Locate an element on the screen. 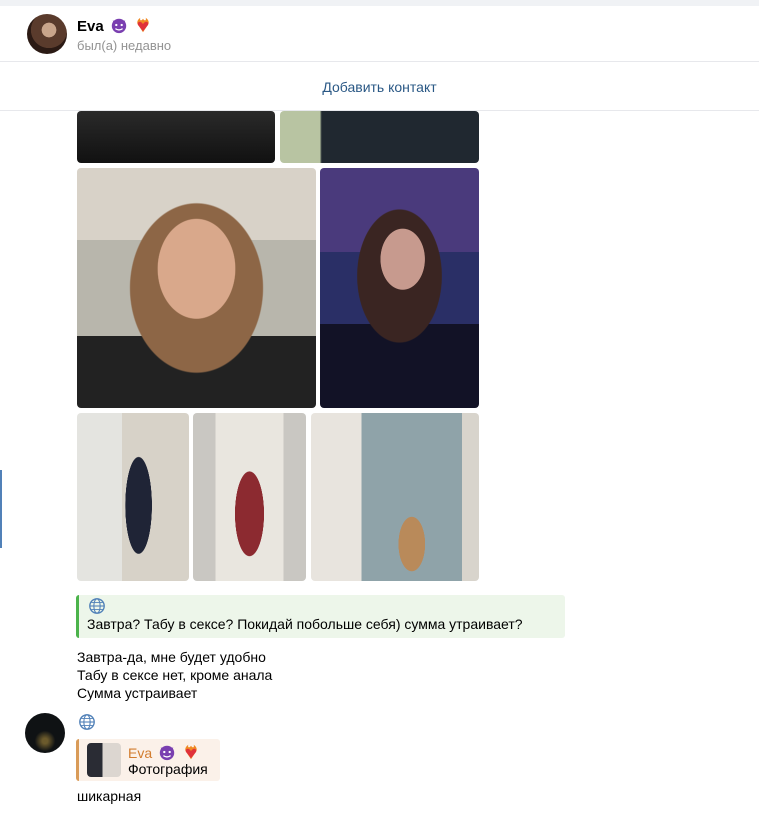 Image resolution: width=759 pixels, height=817 pixels. reply-thumbnail is located at coordinates (104, 760).